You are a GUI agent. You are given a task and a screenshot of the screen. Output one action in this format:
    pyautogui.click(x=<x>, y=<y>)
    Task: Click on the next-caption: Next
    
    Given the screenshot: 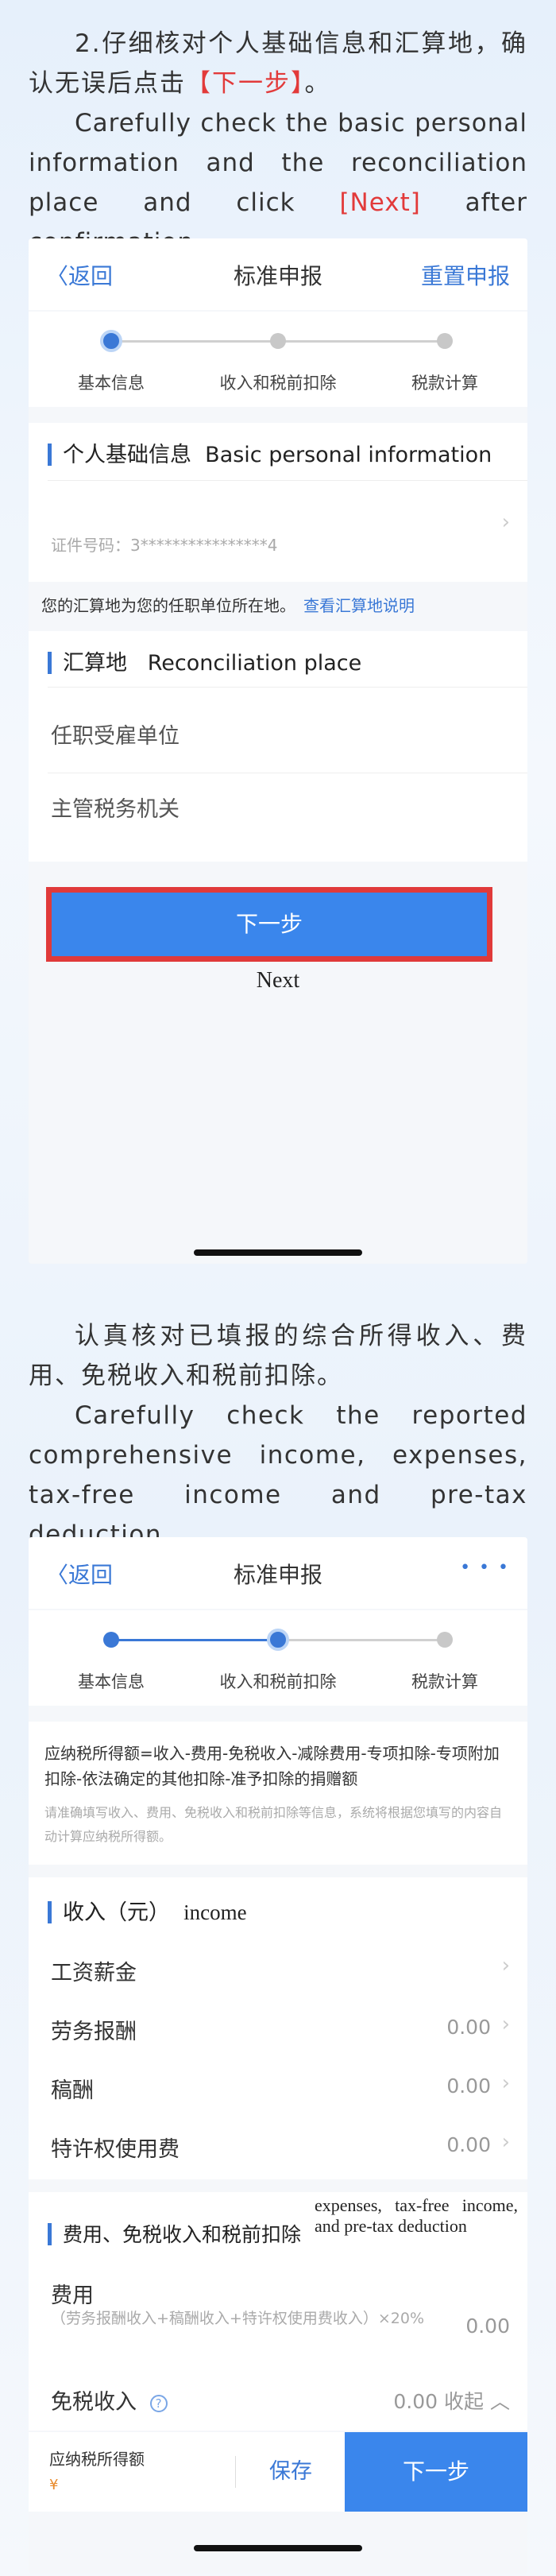 What is the action you would take?
    pyautogui.click(x=278, y=980)
    